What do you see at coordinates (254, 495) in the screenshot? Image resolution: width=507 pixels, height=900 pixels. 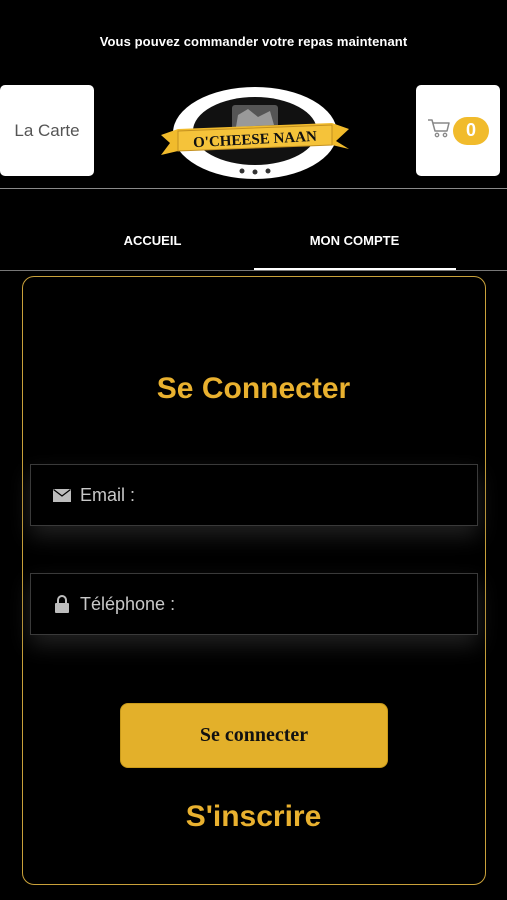 I see `email-field: Email :` at bounding box center [254, 495].